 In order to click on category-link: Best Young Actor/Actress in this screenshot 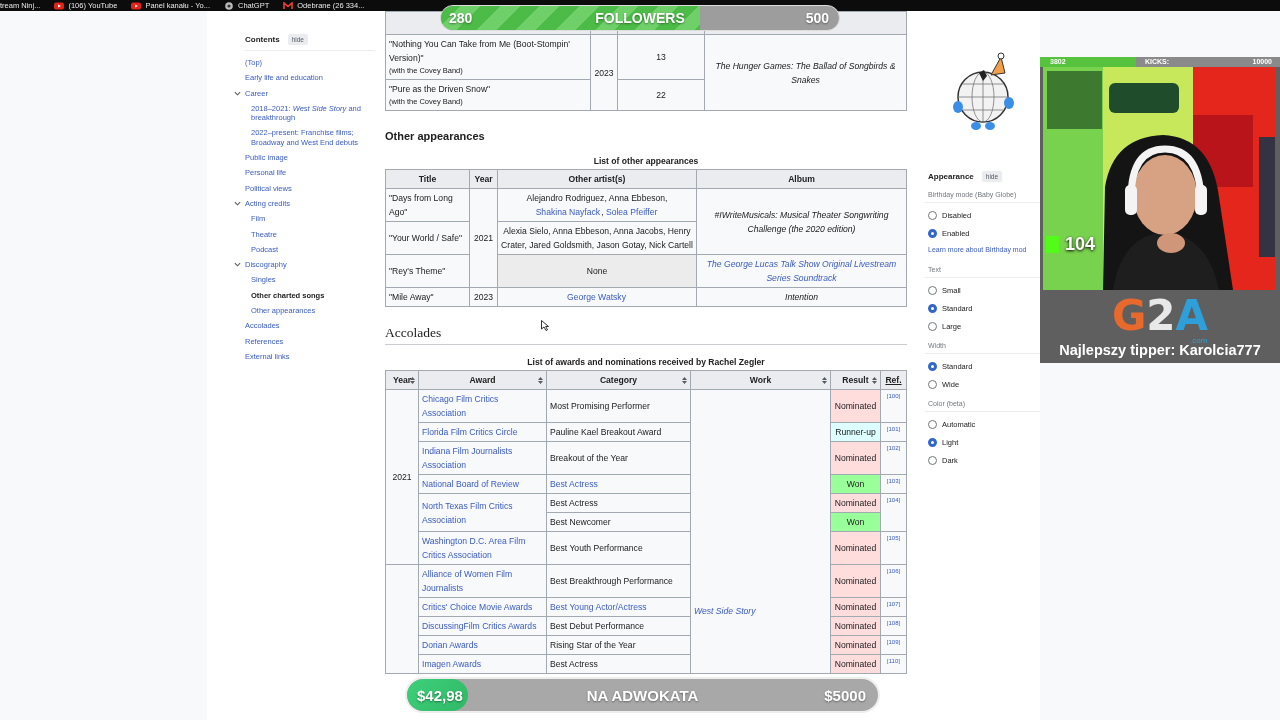, I will do `click(598, 607)`.